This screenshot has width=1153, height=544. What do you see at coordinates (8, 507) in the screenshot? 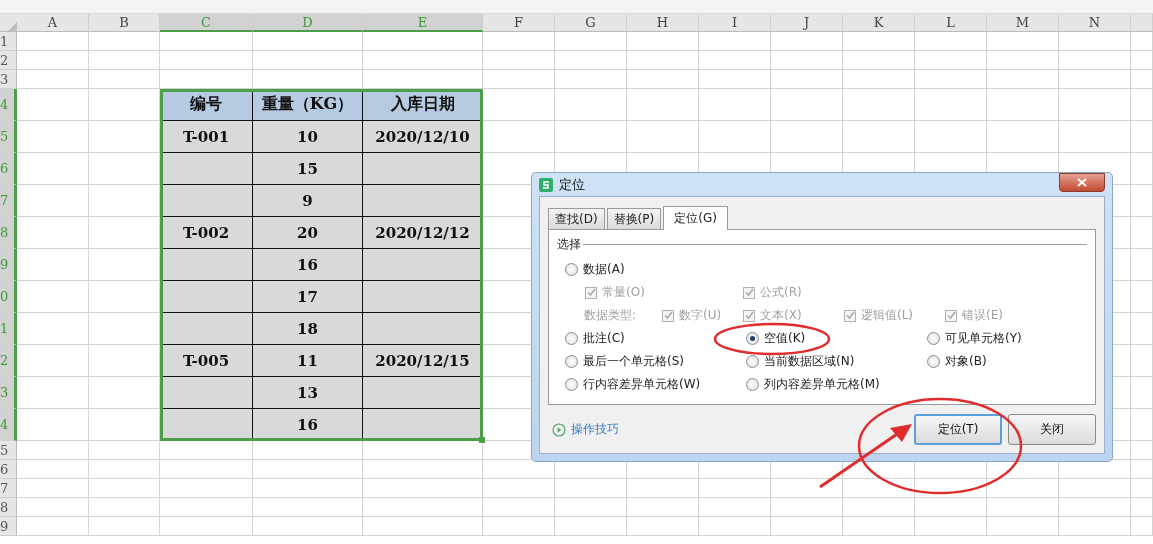
I see `row-header: 8` at bounding box center [8, 507].